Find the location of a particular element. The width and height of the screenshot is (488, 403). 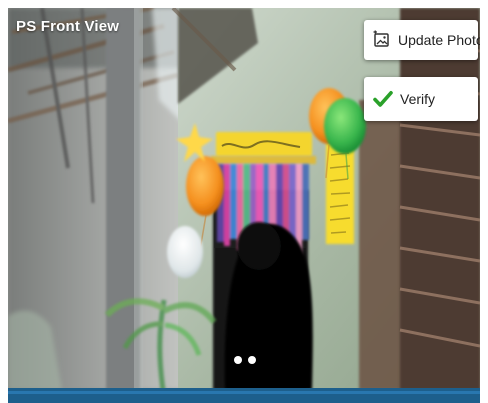

verify-label: Verify is located at coordinates (418, 99).